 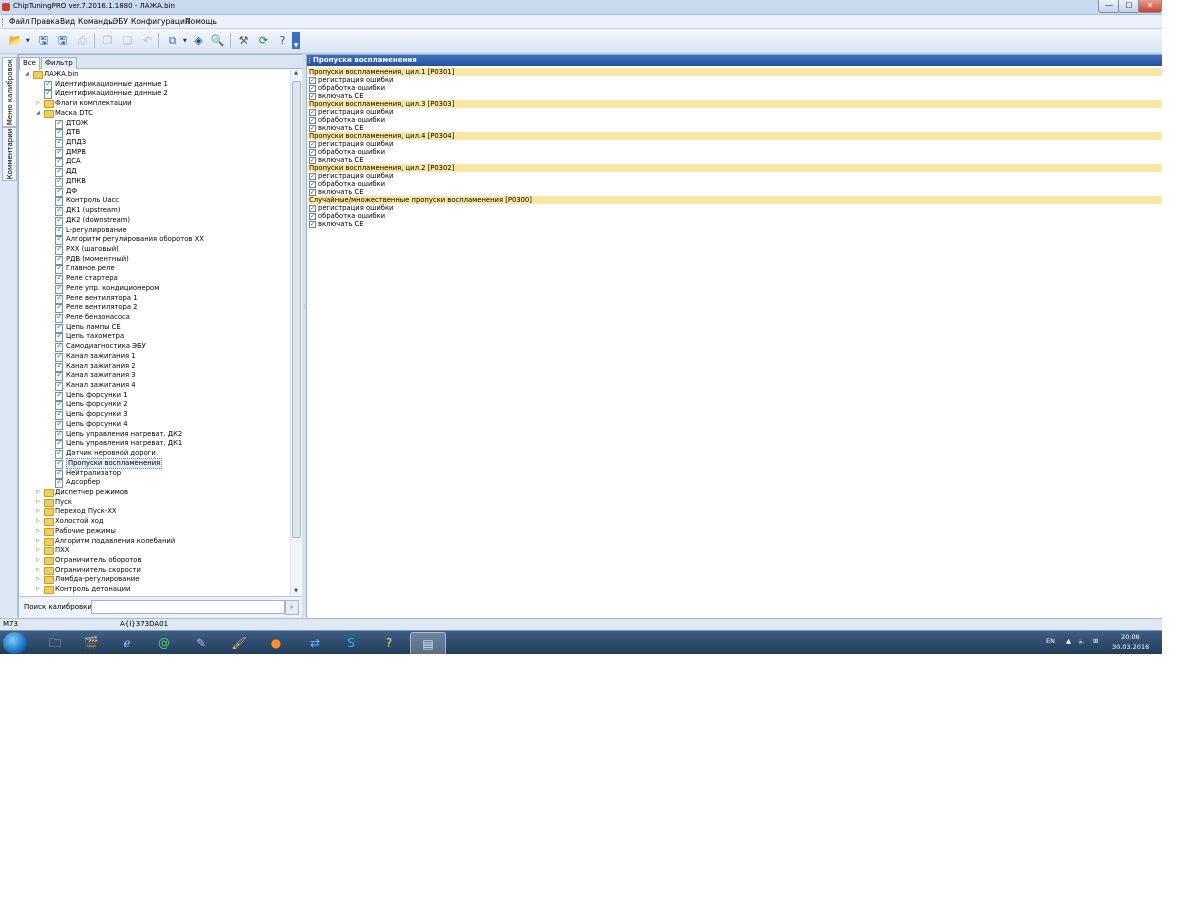 I want to click on paste-icon: ❏, so click(x=127, y=40).